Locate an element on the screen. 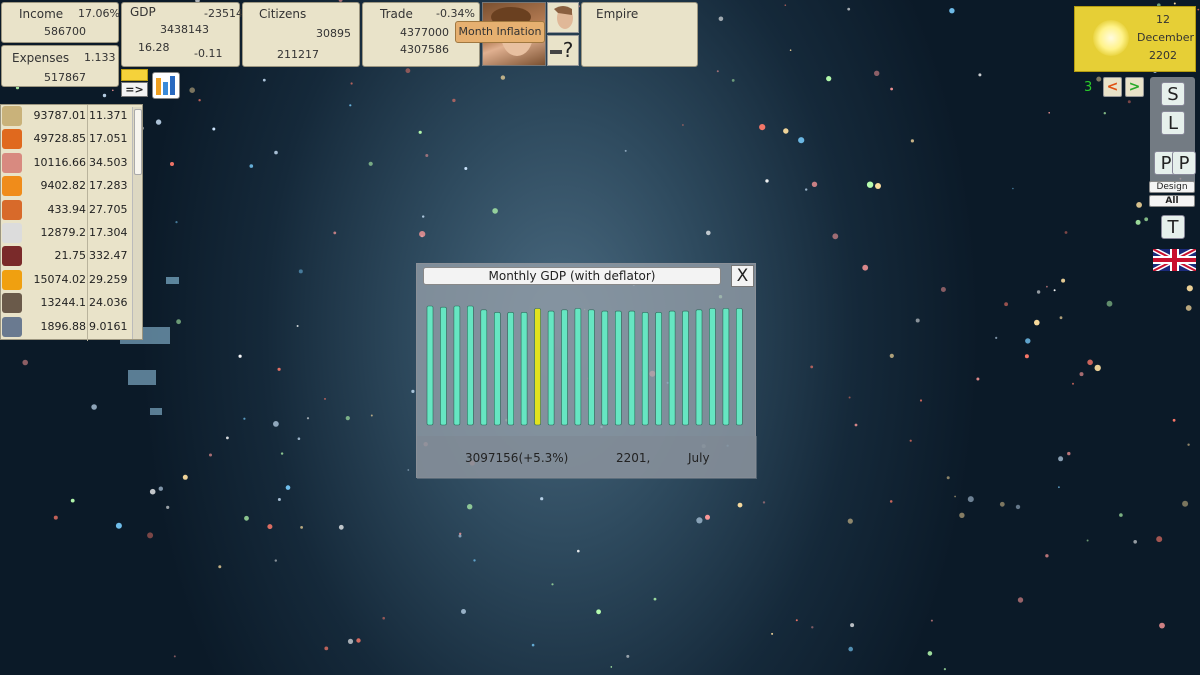 This screenshot has height=675, width=1200. trade-percent: -0.34% is located at coordinates (455, 13).